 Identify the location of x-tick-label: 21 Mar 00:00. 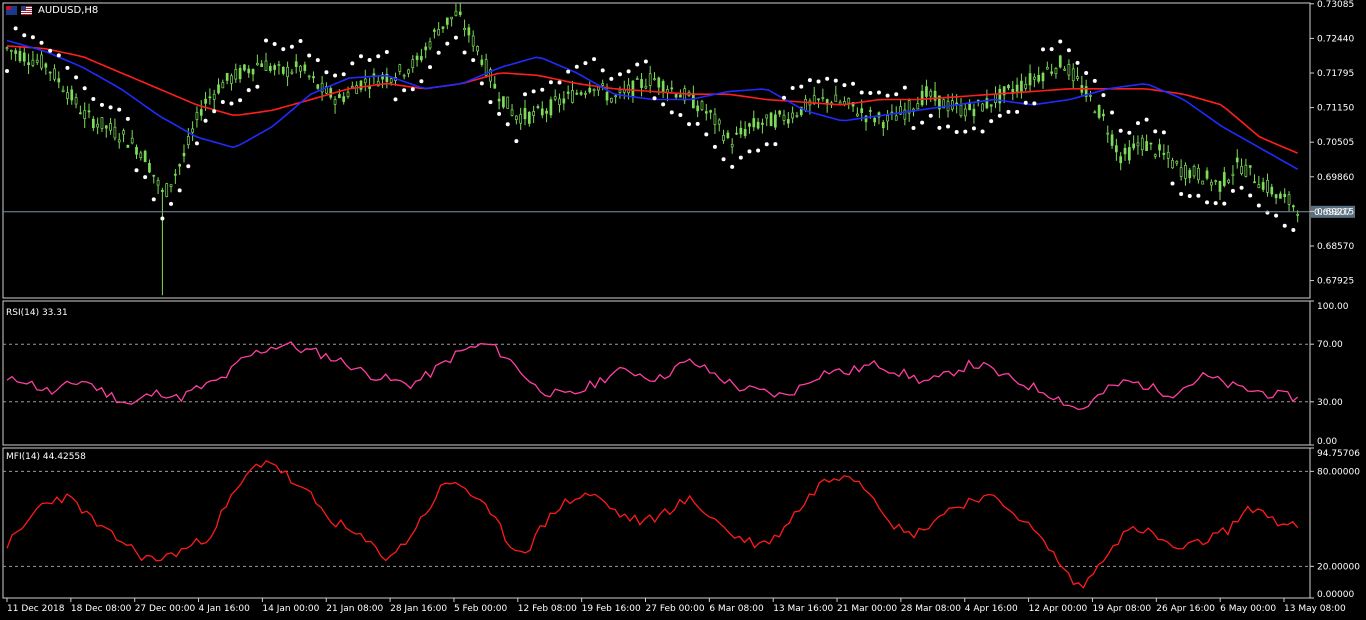
(867, 609).